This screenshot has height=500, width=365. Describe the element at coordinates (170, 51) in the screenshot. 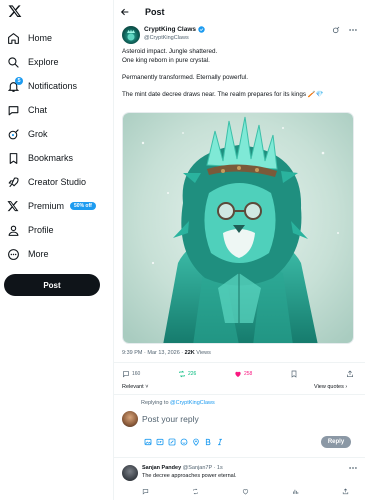

I see `post-text-line: Asteroid impact. Jungle shattered.` at that location.